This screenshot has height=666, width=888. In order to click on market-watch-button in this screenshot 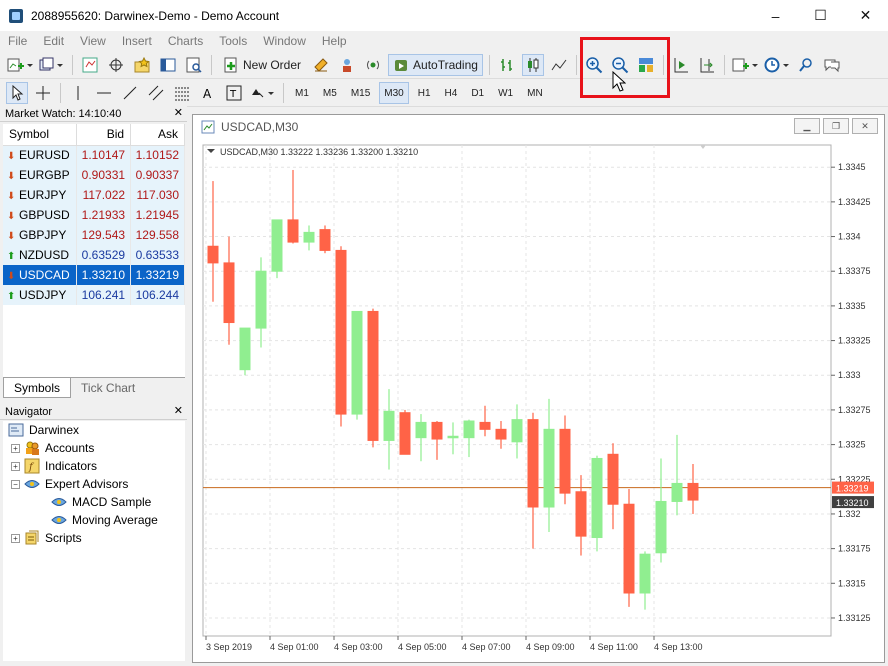, I will do `click(90, 65)`.